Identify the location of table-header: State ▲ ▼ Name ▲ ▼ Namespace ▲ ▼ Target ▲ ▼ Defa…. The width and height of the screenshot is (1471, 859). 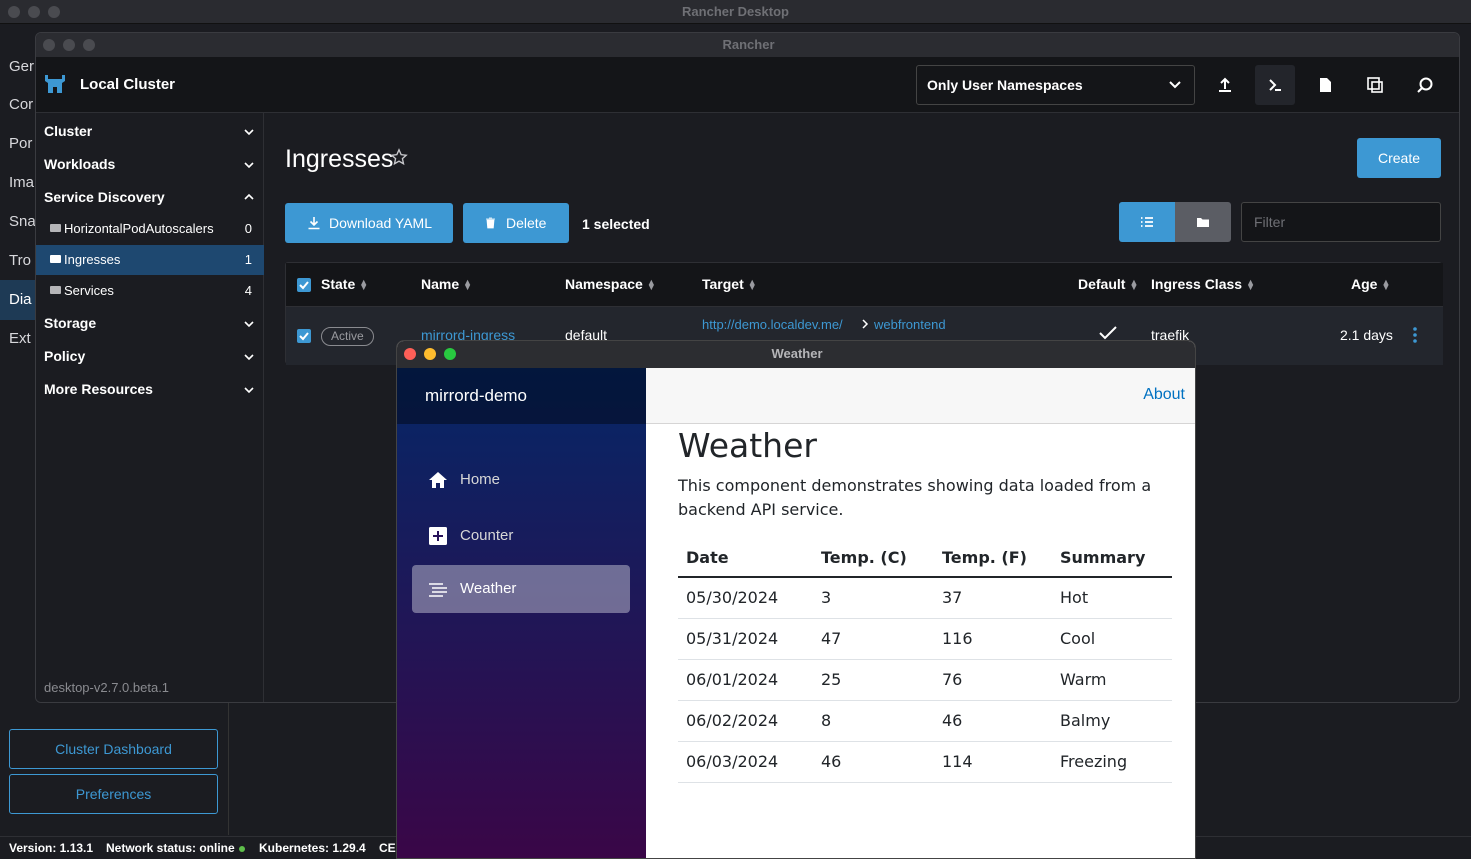
(864, 285).